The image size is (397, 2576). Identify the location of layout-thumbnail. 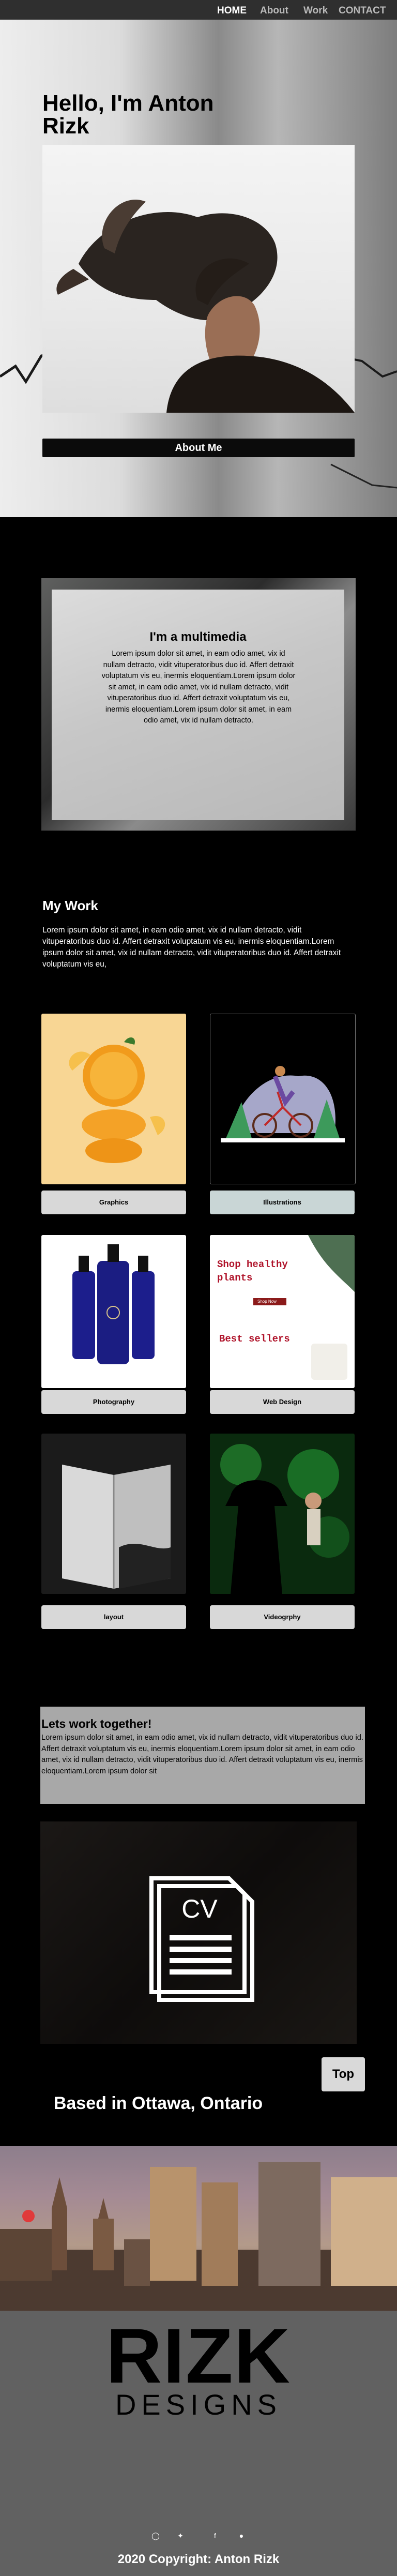
(113, 1514).